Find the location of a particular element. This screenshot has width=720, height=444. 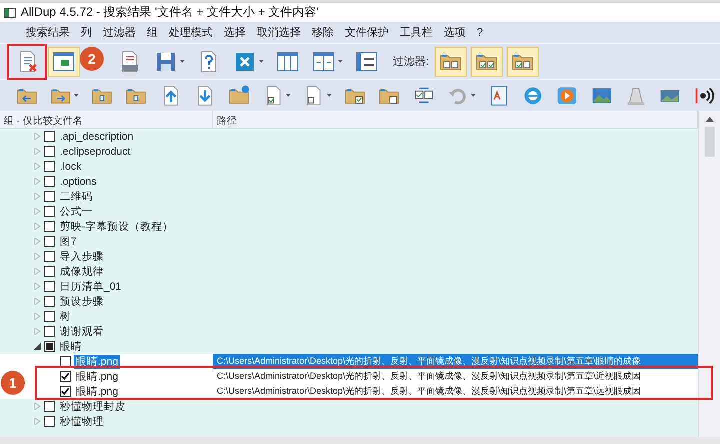

group-name: 谢谢观看 is located at coordinates (82, 331).